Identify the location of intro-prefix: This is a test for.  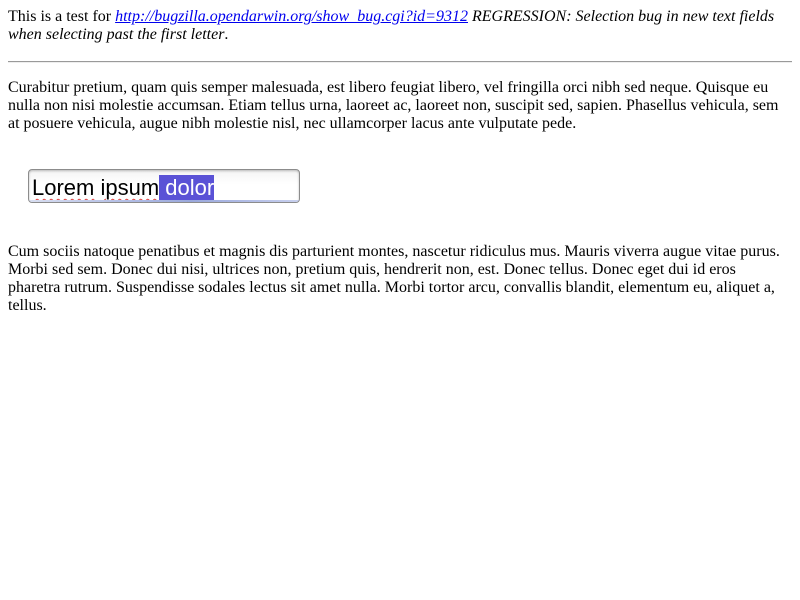
(62, 16).